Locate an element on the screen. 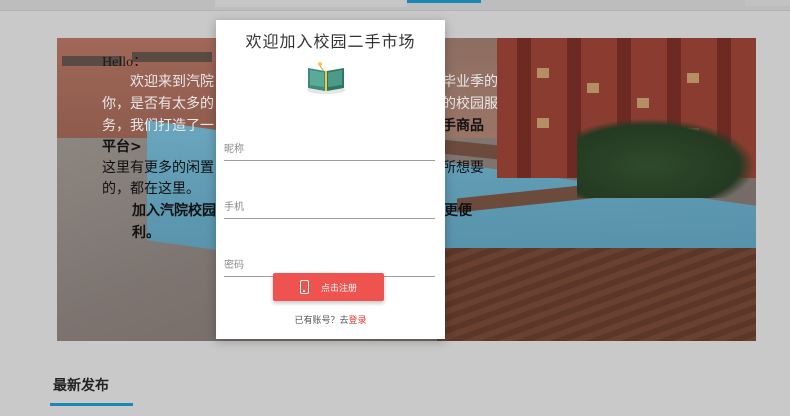 The height and width of the screenshot is (416, 790). nickname-field is located at coordinates (329, 147).